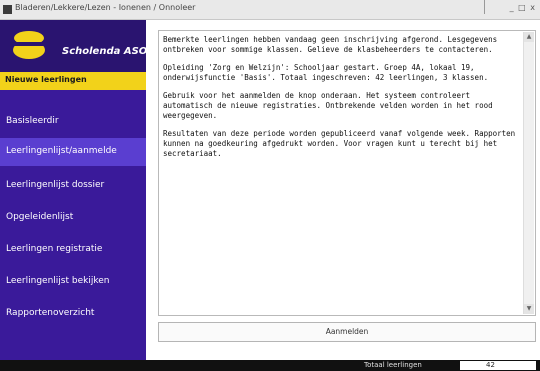 This screenshot has width=540, height=371. I want to click on nav-item-rapporten: Rapportenoverzicht, so click(73, 314).